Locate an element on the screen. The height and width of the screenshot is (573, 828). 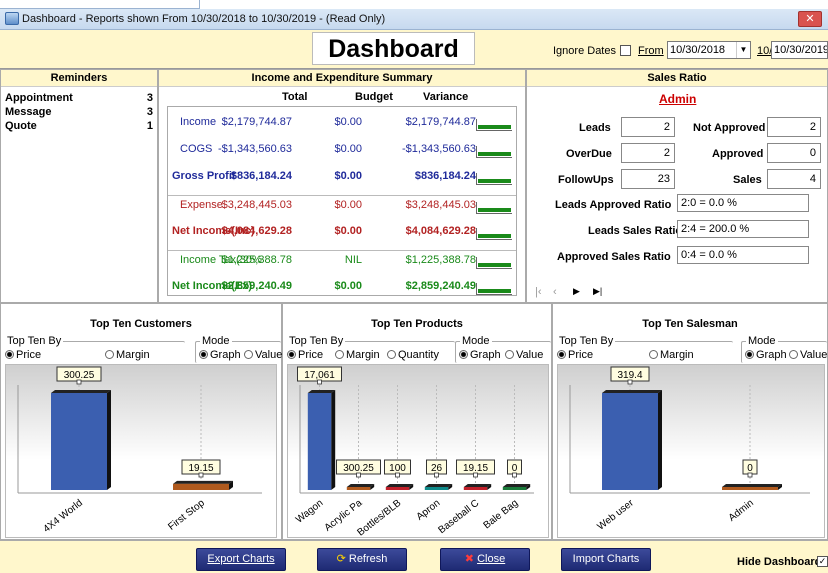
next-record-icon: ▶ is located at coordinates (576, 291).